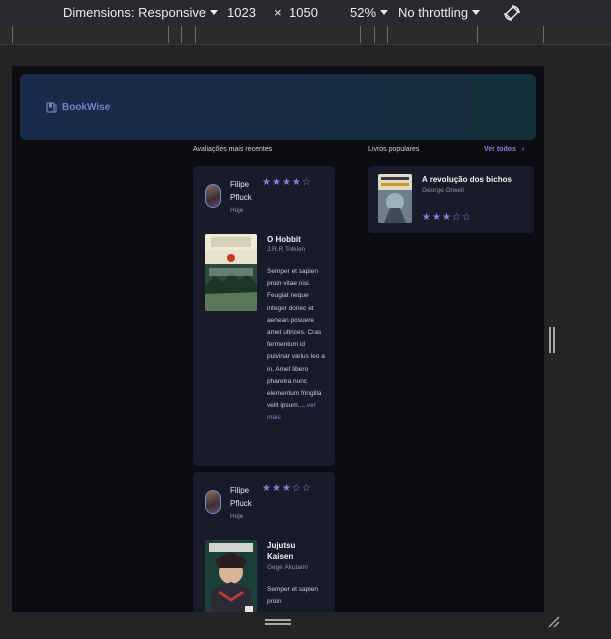  What do you see at coordinates (284, 239) in the screenshot?
I see `book-title: O Hobbit` at bounding box center [284, 239].